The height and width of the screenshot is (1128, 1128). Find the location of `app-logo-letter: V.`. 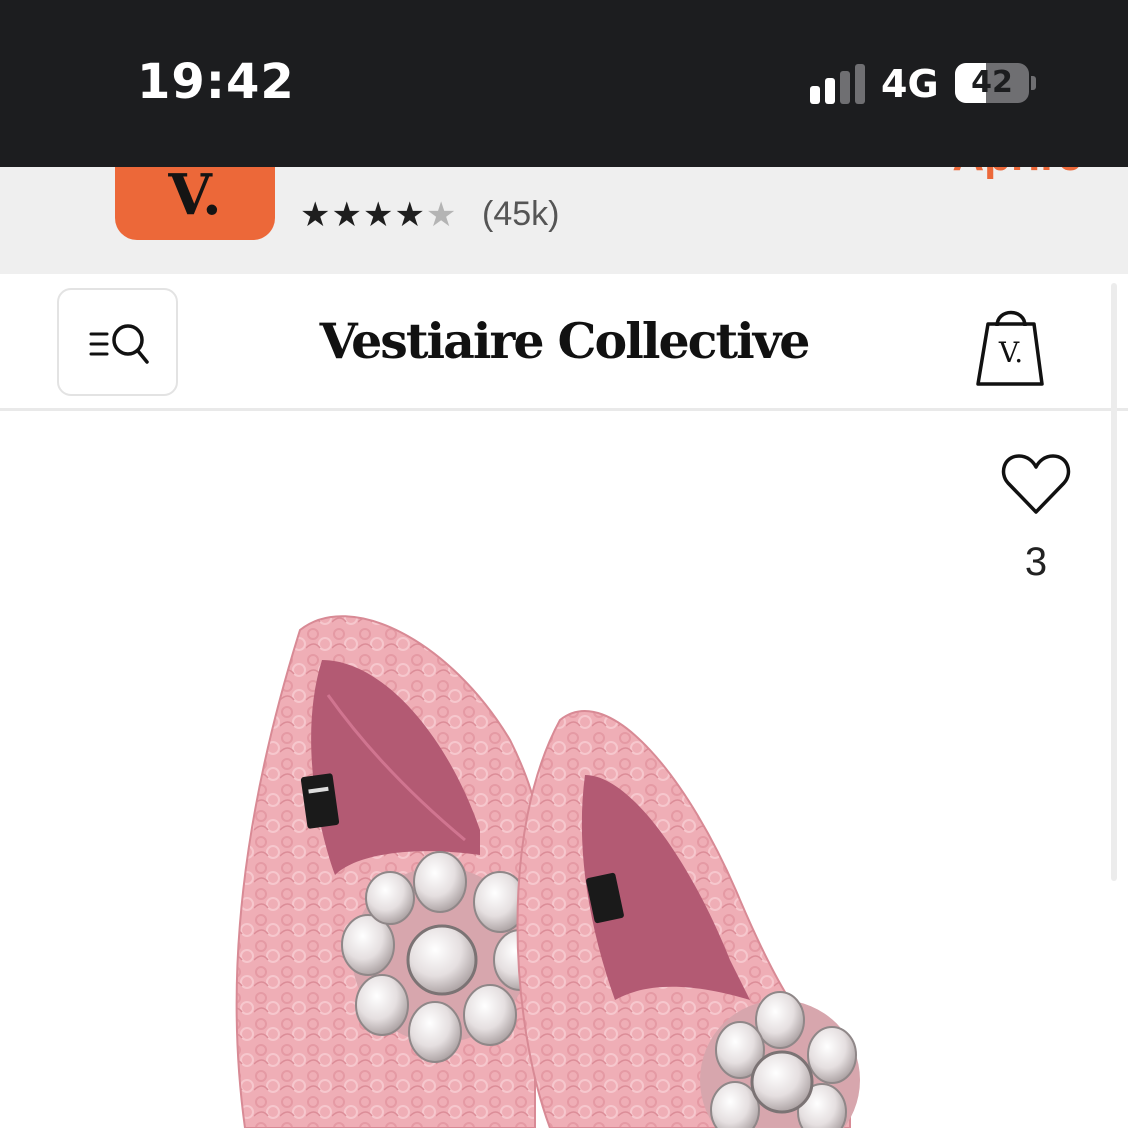

app-logo-letter: V. is located at coordinates (195, 197).